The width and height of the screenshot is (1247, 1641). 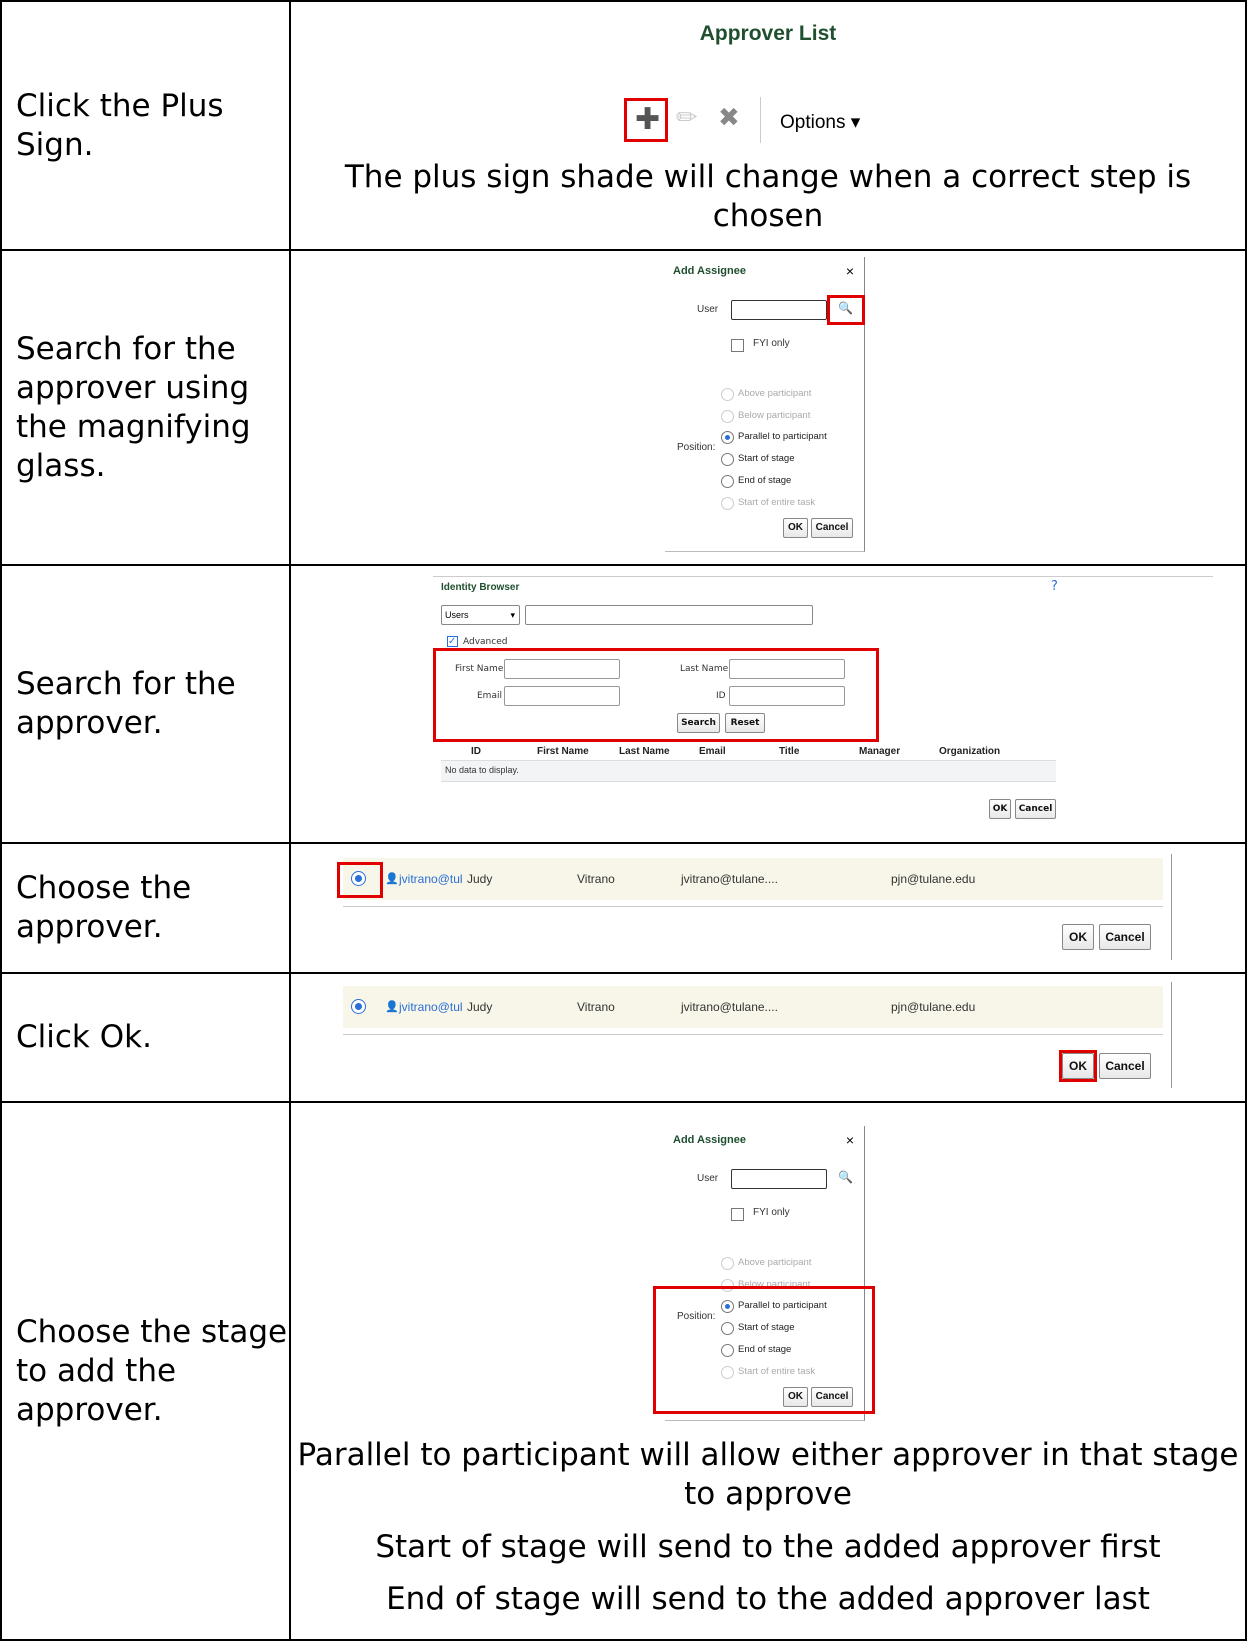 I want to click on empty-text: No data to display., so click(x=482, y=770).